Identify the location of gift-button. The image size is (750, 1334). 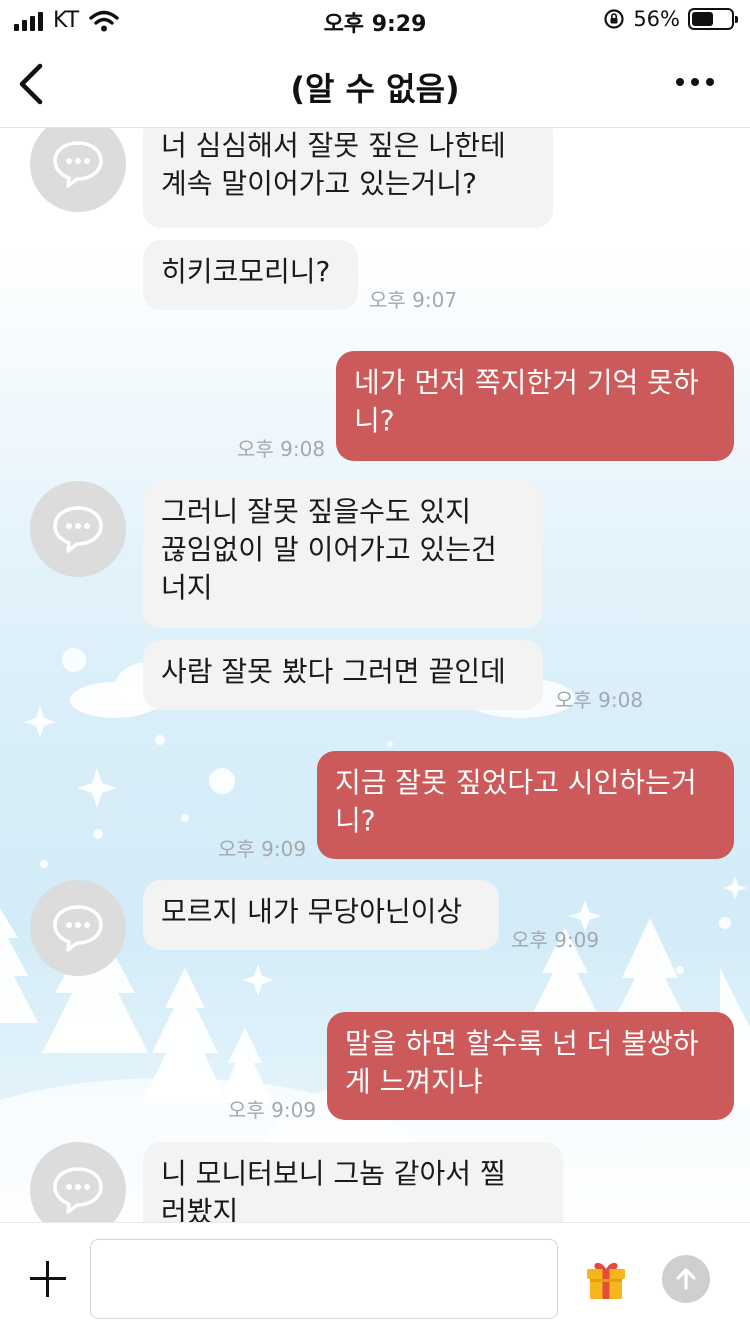
(606, 1279).